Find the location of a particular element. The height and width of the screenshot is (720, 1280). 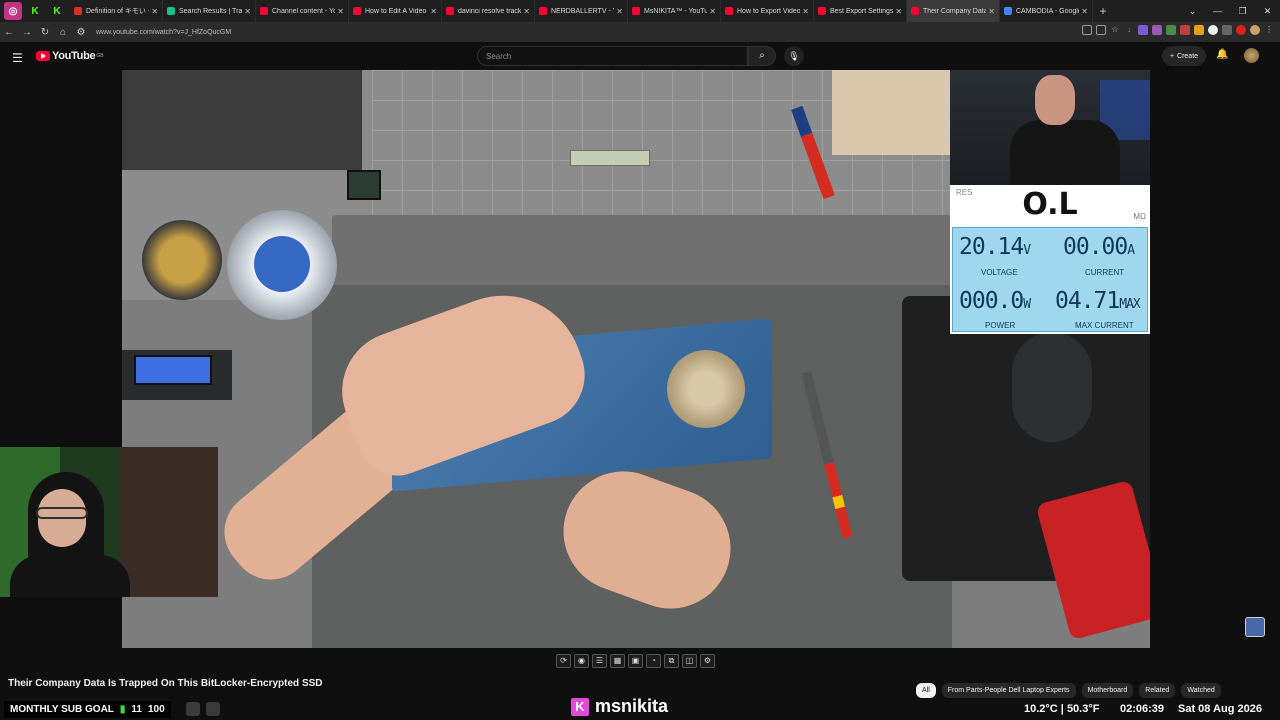

profile-avatar is located at coordinates (1255, 30).